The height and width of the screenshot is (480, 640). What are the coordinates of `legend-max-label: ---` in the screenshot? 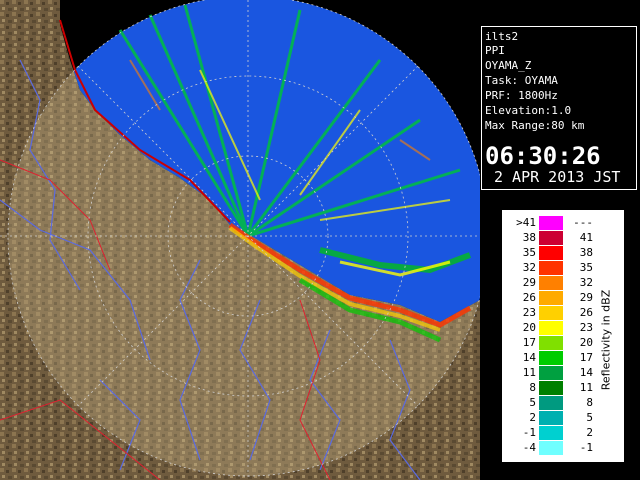 It's located at (583, 222).